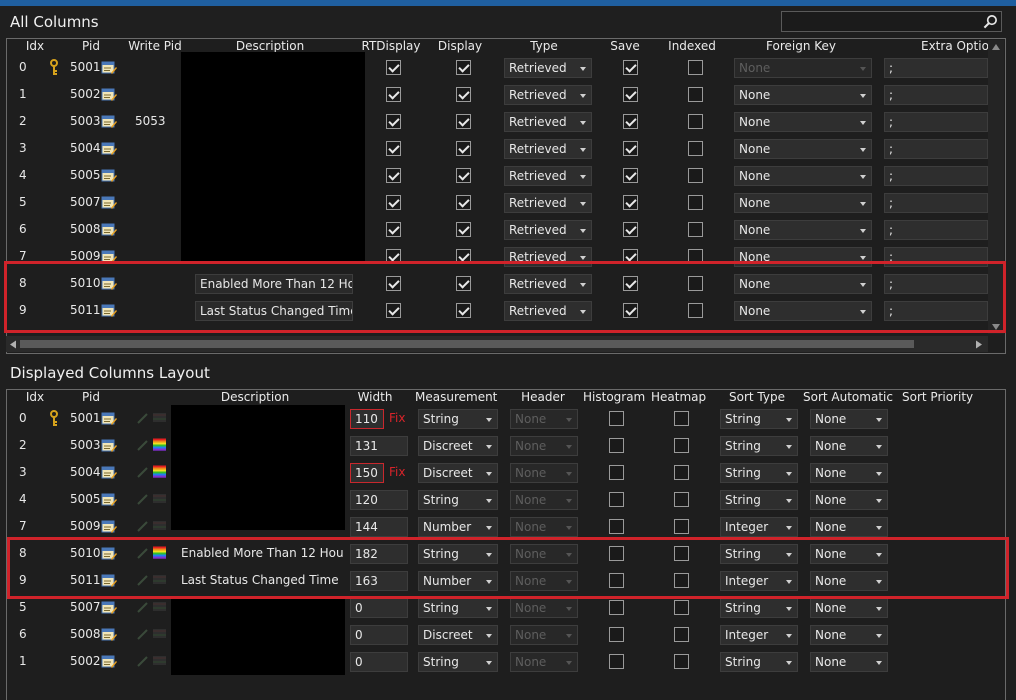  What do you see at coordinates (506, 499) in the screenshot?
I see `table-row: 4 5005 120 String None String None` at bounding box center [506, 499].